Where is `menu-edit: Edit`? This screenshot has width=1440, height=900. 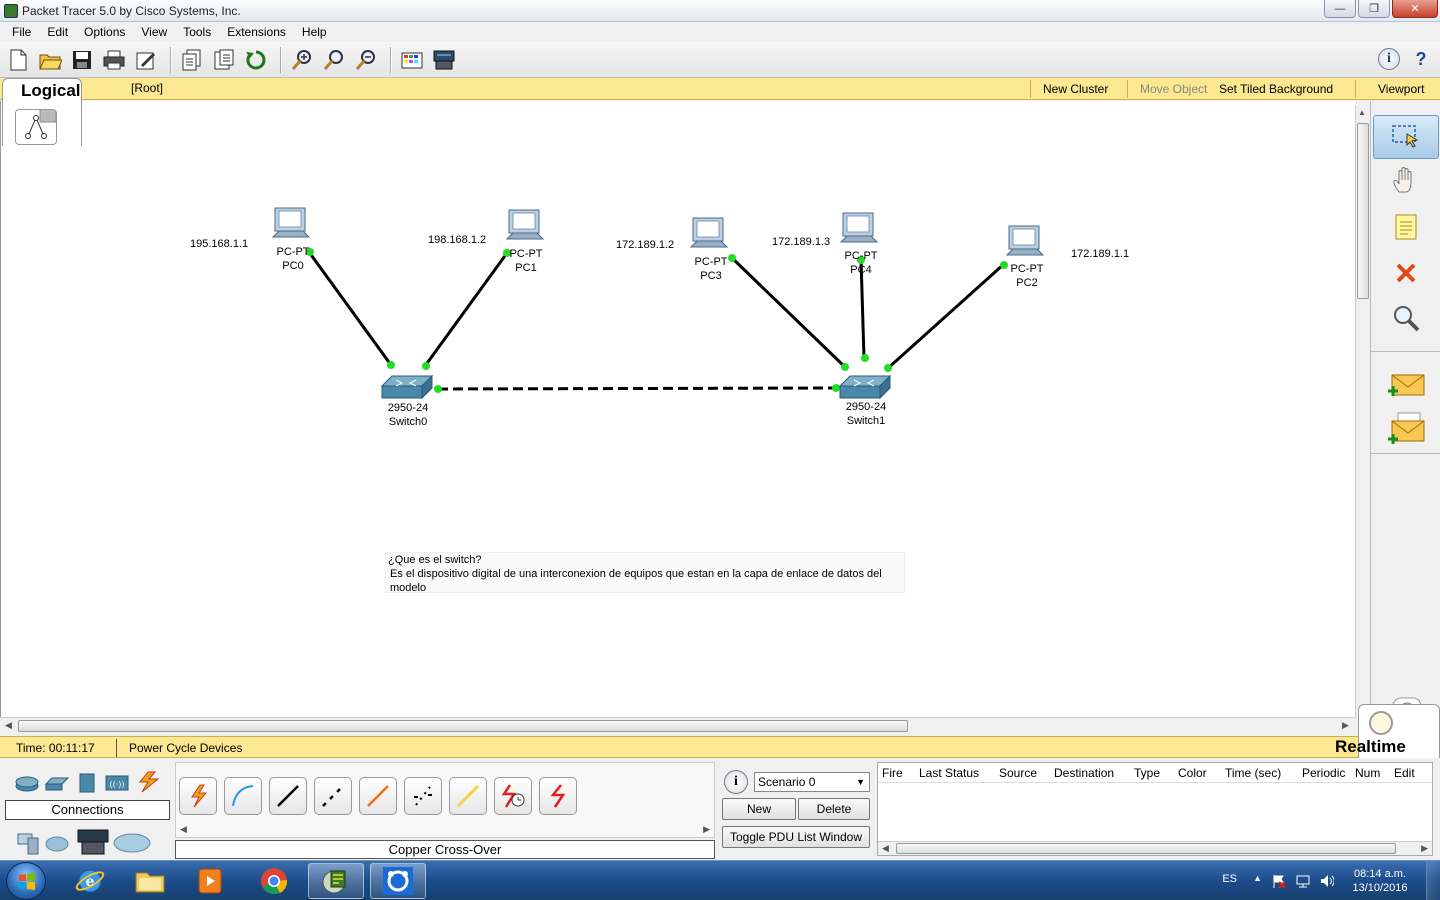 menu-edit: Edit is located at coordinates (57, 32).